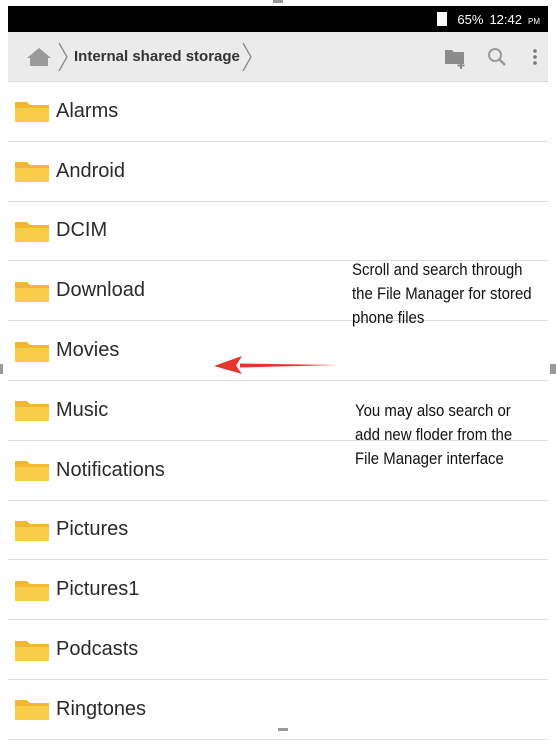  Describe the element at coordinates (278, 232) in the screenshot. I see `folder-item: DCIM` at that location.